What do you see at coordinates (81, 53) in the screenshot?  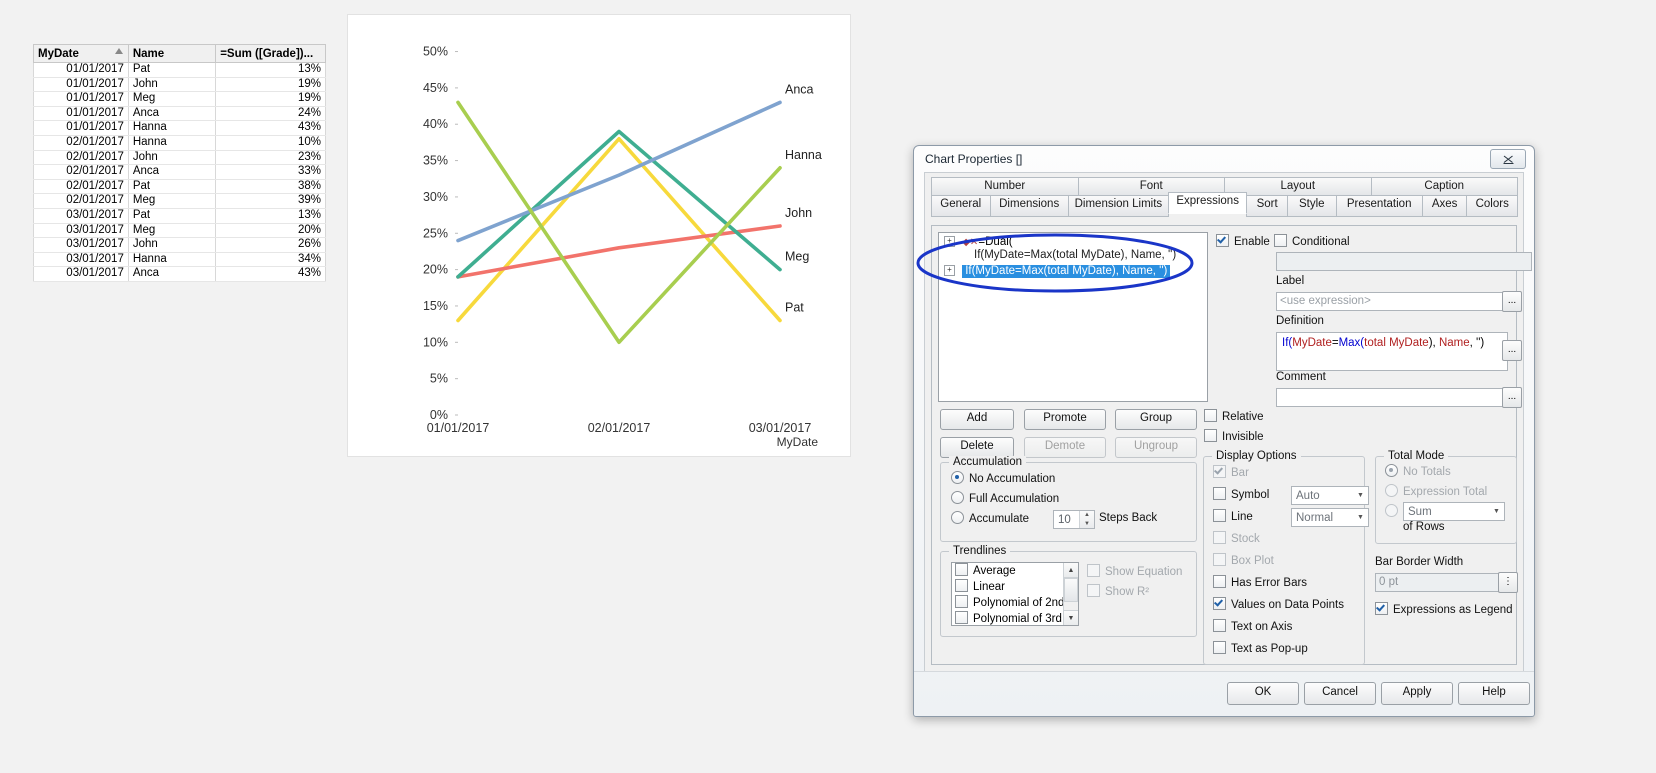 I see `column-header-mydate: MyDate` at bounding box center [81, 53].